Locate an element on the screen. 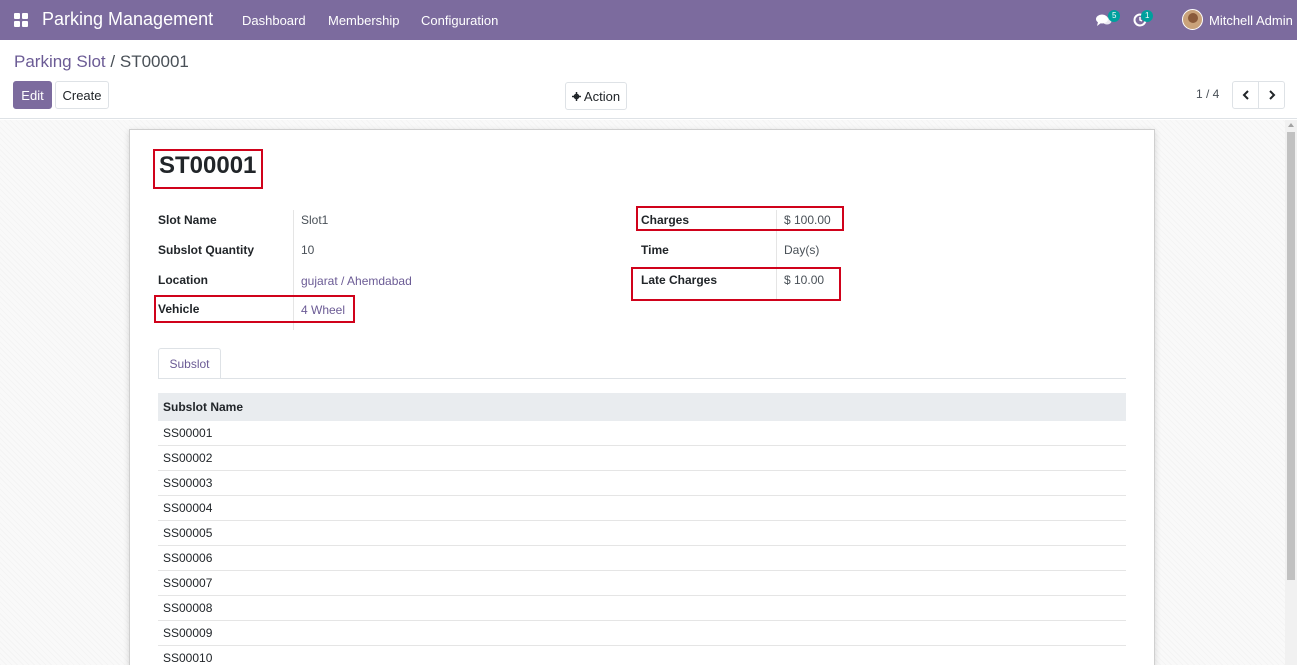 This screenshot has width=1297, height=665. table-header-subslot-name: Subslot Name is located at coordinates (642, 407).